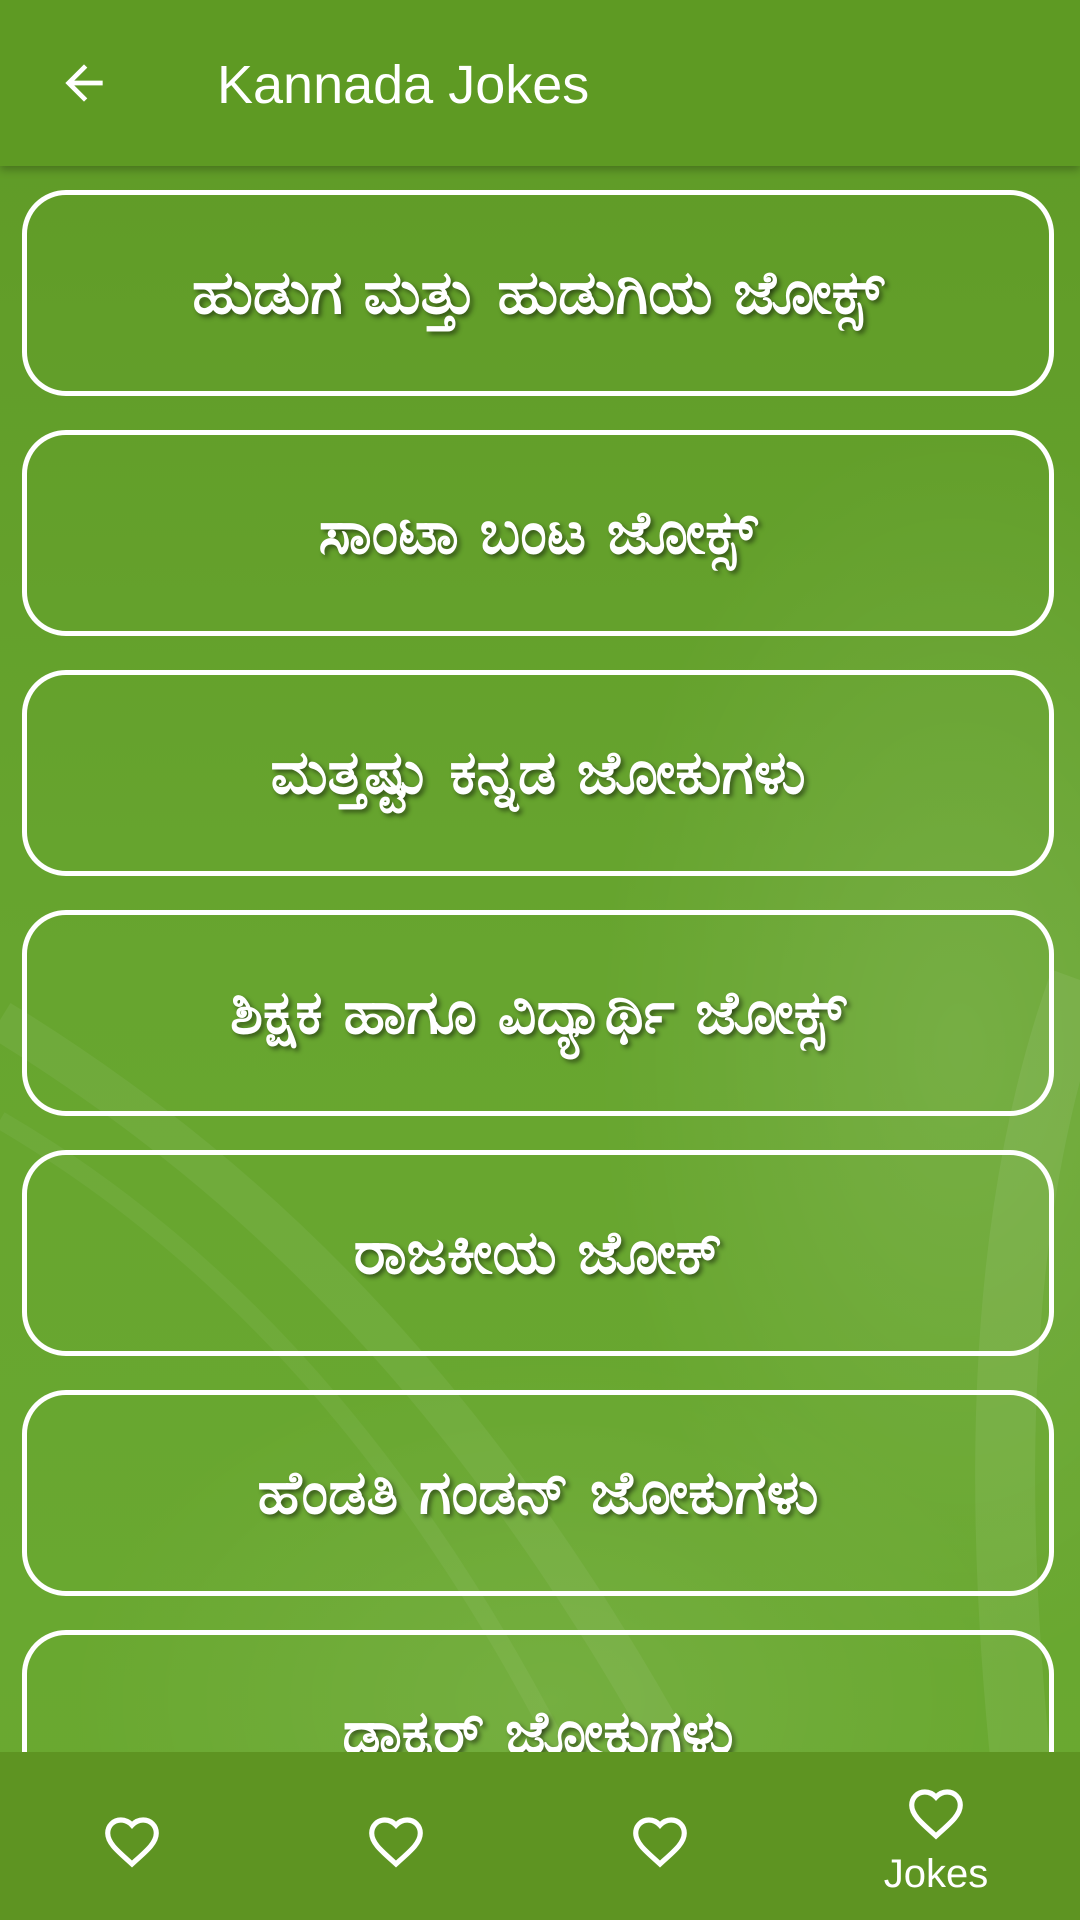 Image resolution: width=1080 pixels, height=1920 pixels. I want to click on category-label: ಸಾಂಟಾ ಬಂಟ ಜೋಕ್ಸ್, so click(538, 533).